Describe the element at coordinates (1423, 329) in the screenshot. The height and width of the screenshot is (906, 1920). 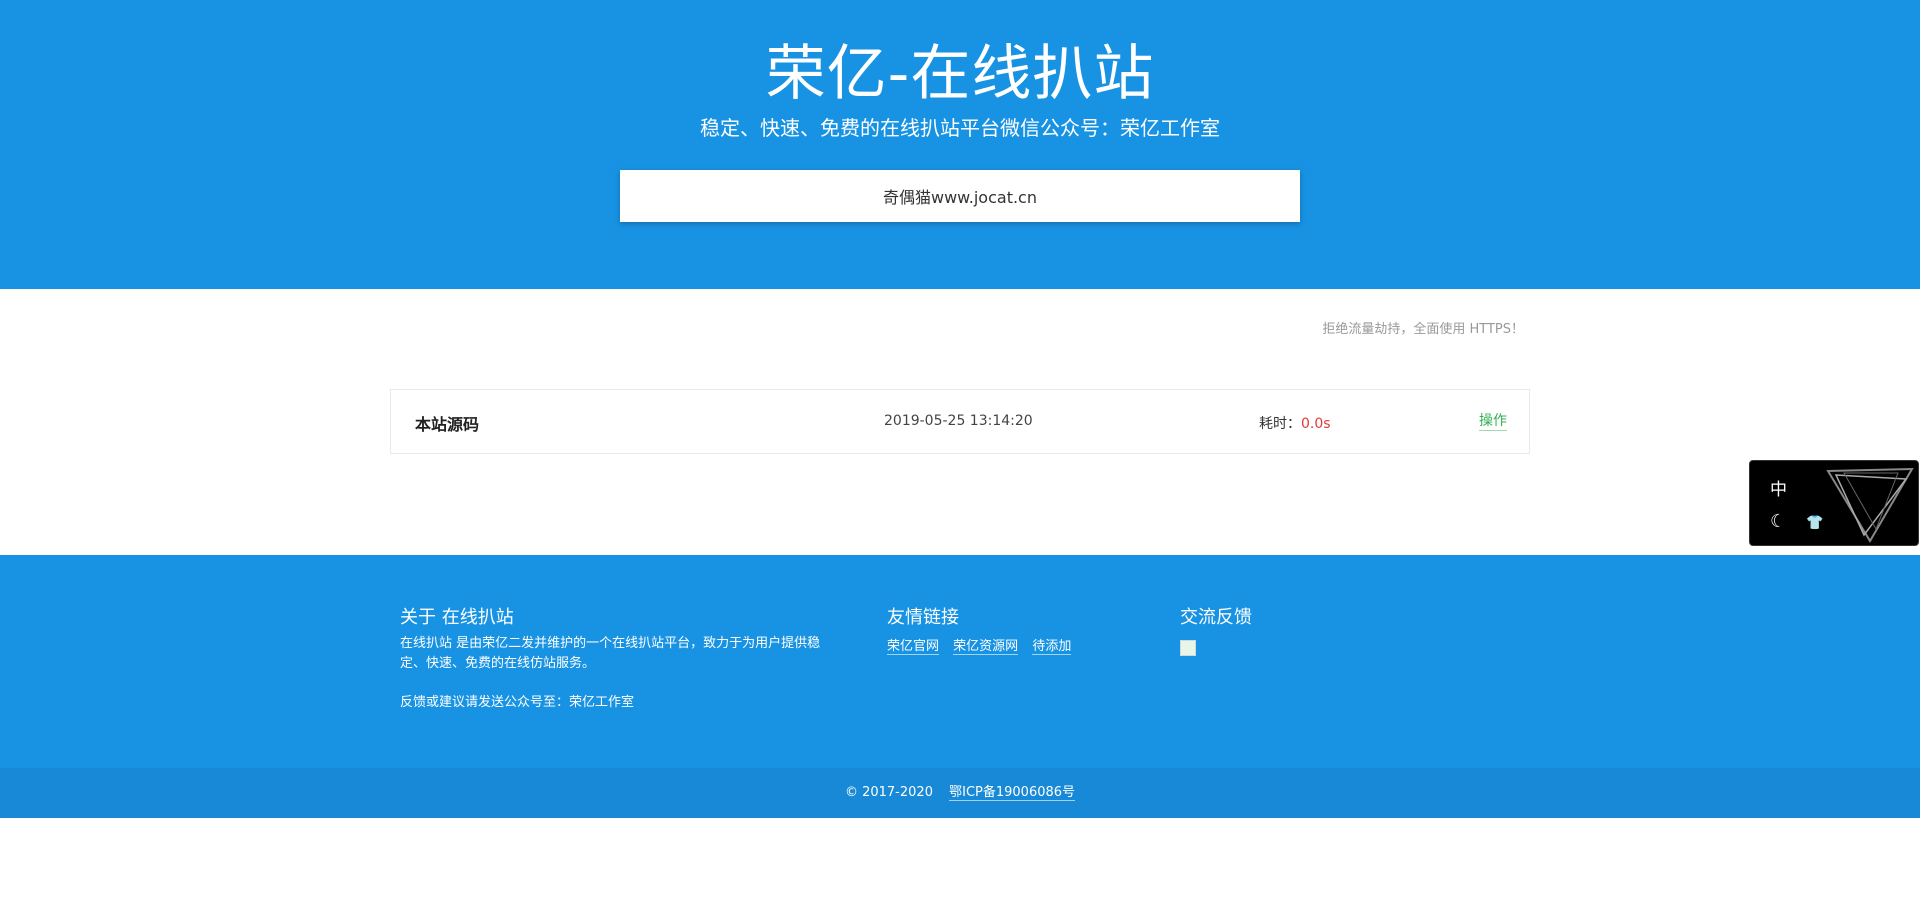
I see `https-notice: 拒绝流量劫持，全面使用 HTTPS！` at that location.